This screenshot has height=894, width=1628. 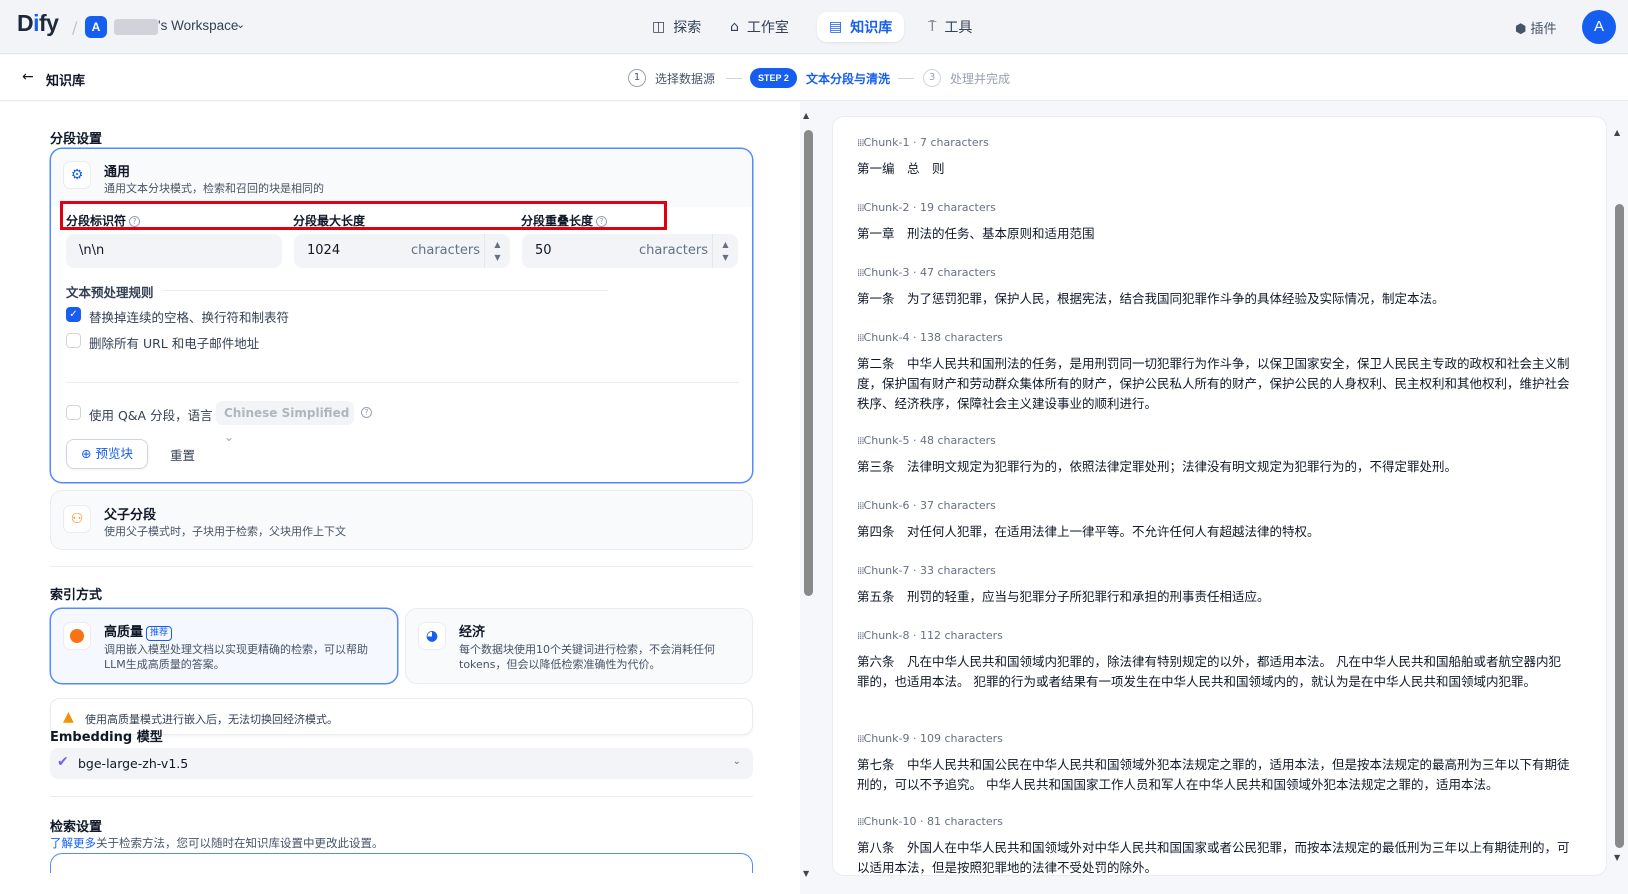 I want to click on separator-input: \n\n, so click(x=174, y=251).